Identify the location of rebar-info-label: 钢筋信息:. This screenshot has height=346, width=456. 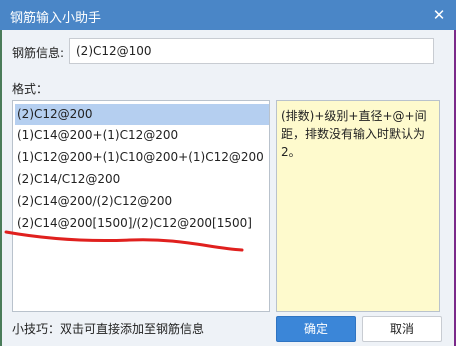
(38, 53).